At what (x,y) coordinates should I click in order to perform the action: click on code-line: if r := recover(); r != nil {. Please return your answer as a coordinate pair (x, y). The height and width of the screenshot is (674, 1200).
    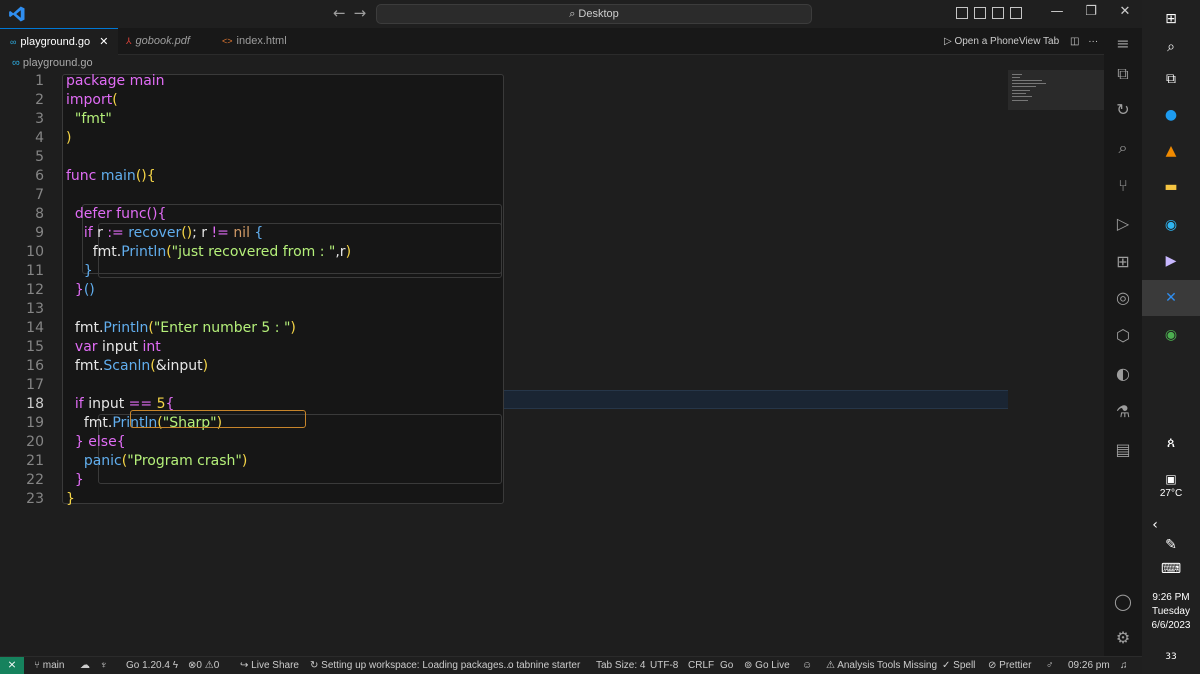
    Looking at the image, I should click on (165, 233).